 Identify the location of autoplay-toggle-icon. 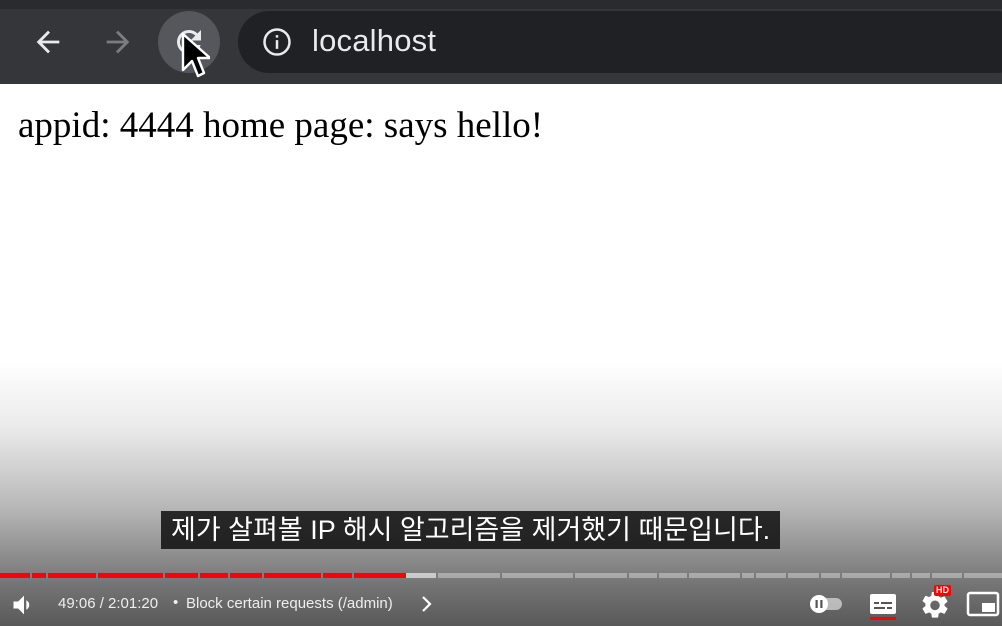
(826, 604).